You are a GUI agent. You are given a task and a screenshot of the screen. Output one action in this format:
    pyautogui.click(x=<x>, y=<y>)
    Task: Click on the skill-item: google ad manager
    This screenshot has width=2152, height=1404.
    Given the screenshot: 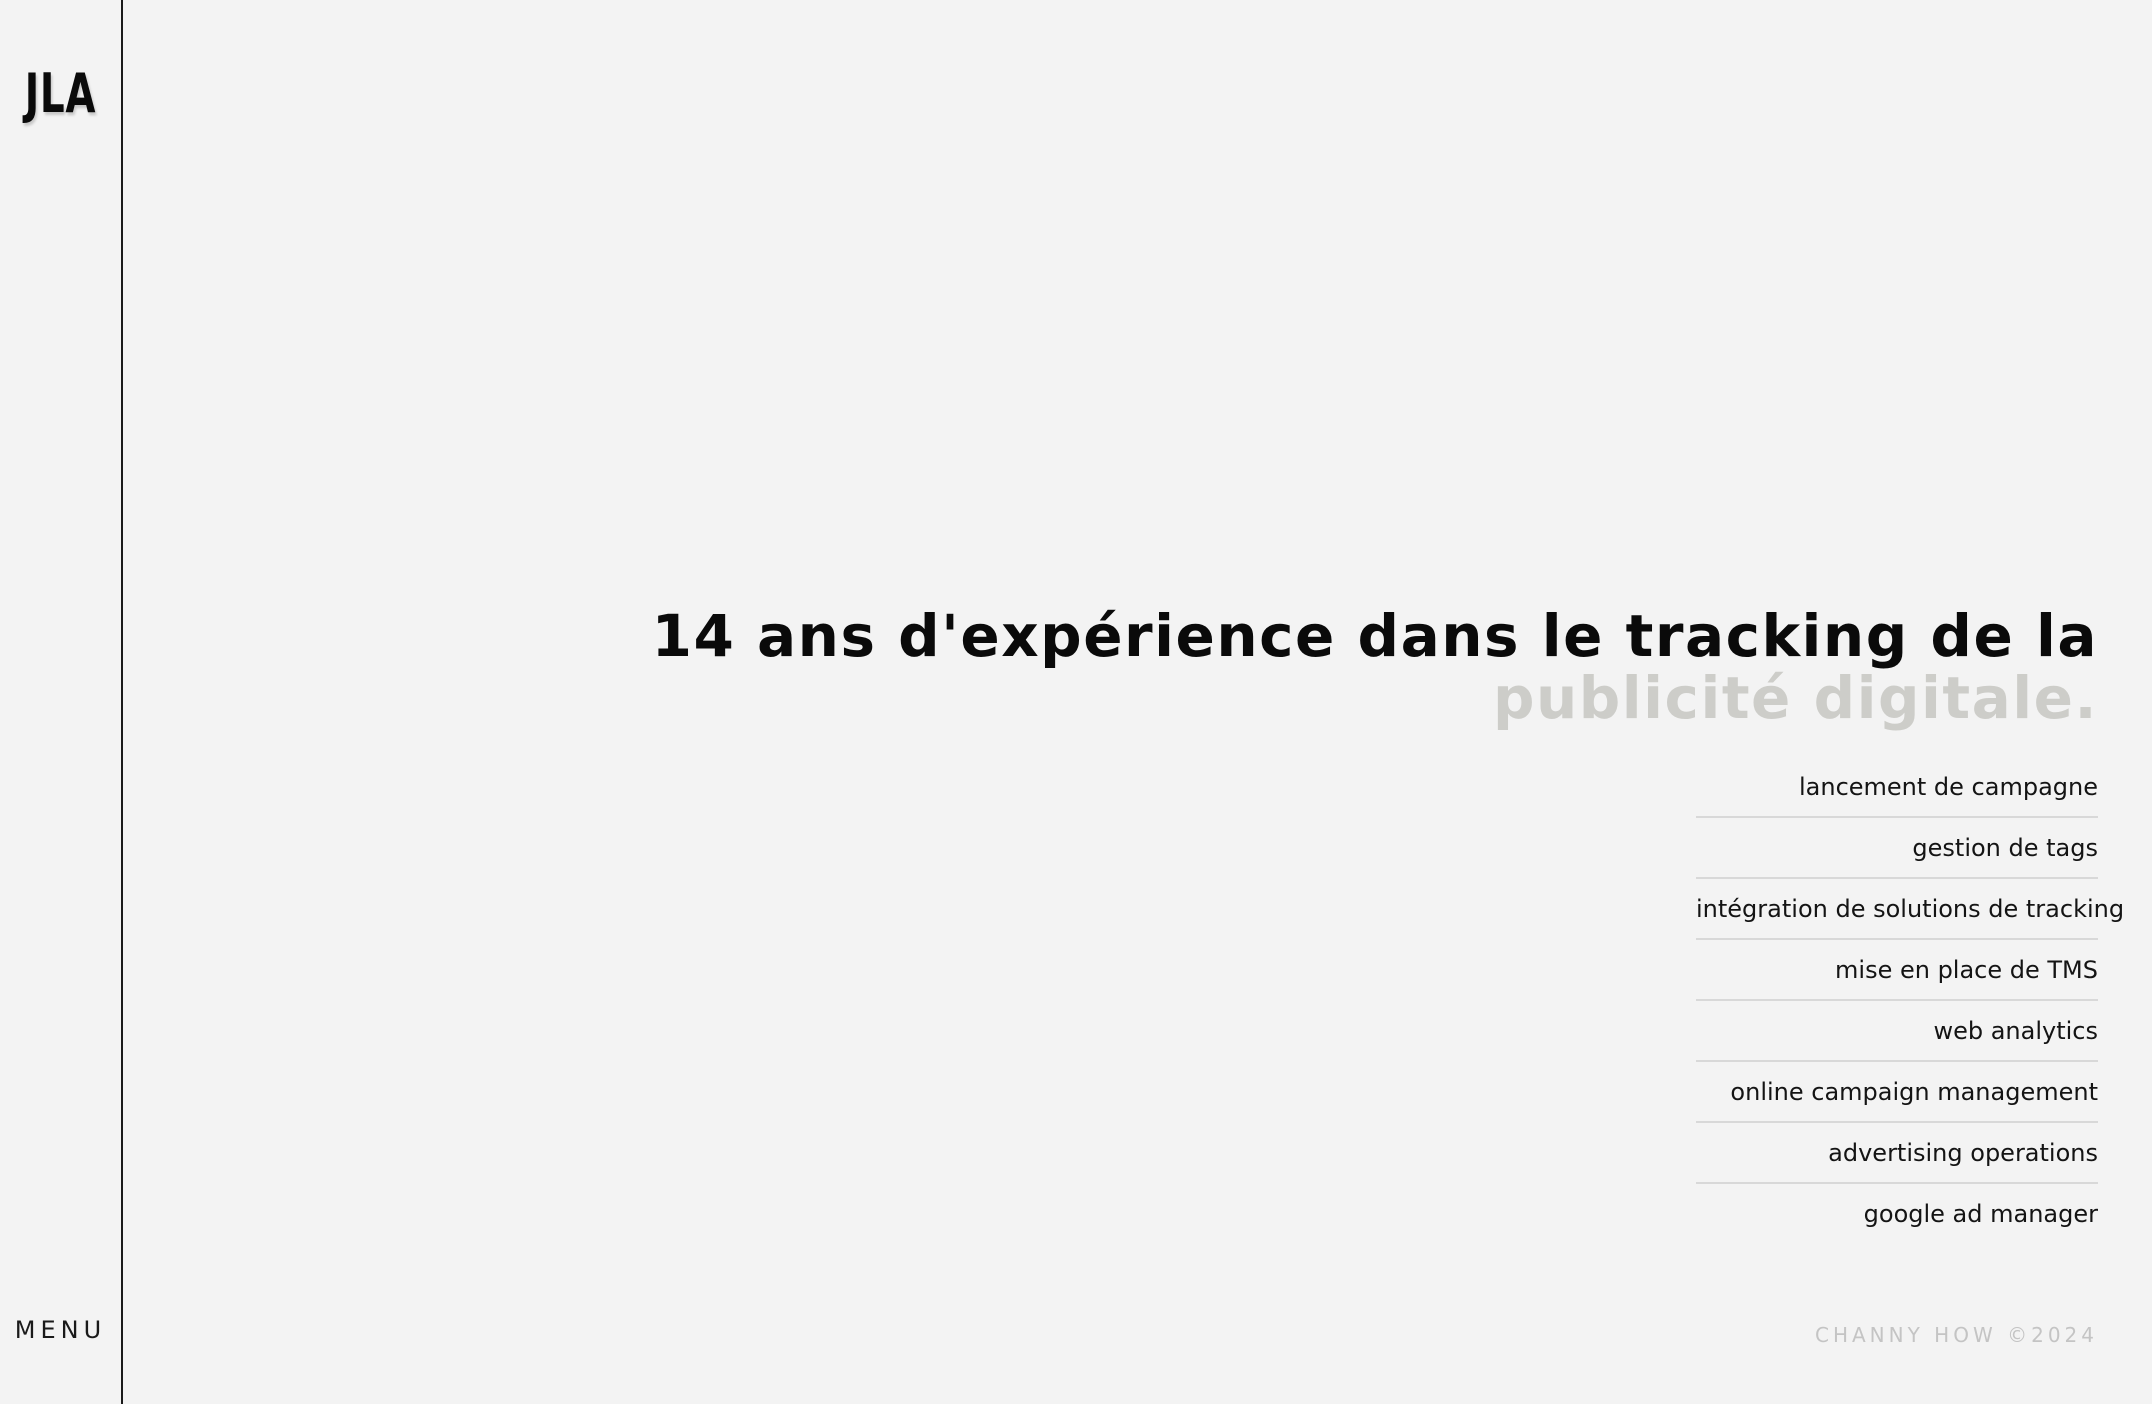 What is the action you would take?
    pyautogui.click(x=1897, y=1214)
    